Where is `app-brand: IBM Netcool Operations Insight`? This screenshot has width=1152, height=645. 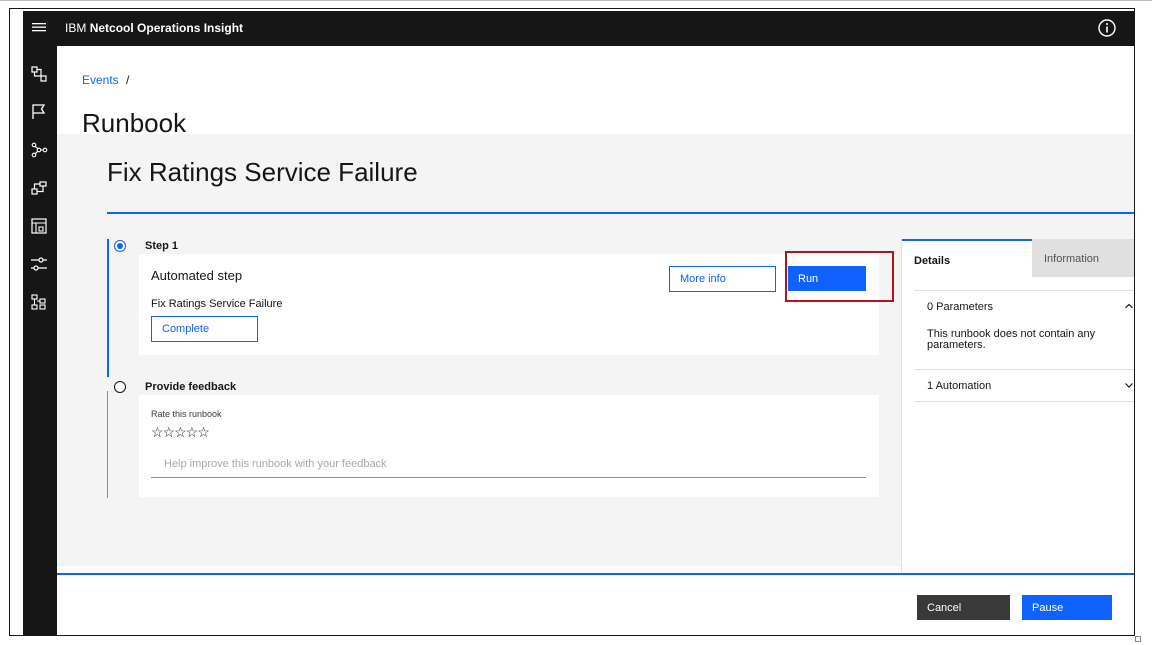 app-brand: IBM Netcool Operations Insight is located at coordinates (154, 28).